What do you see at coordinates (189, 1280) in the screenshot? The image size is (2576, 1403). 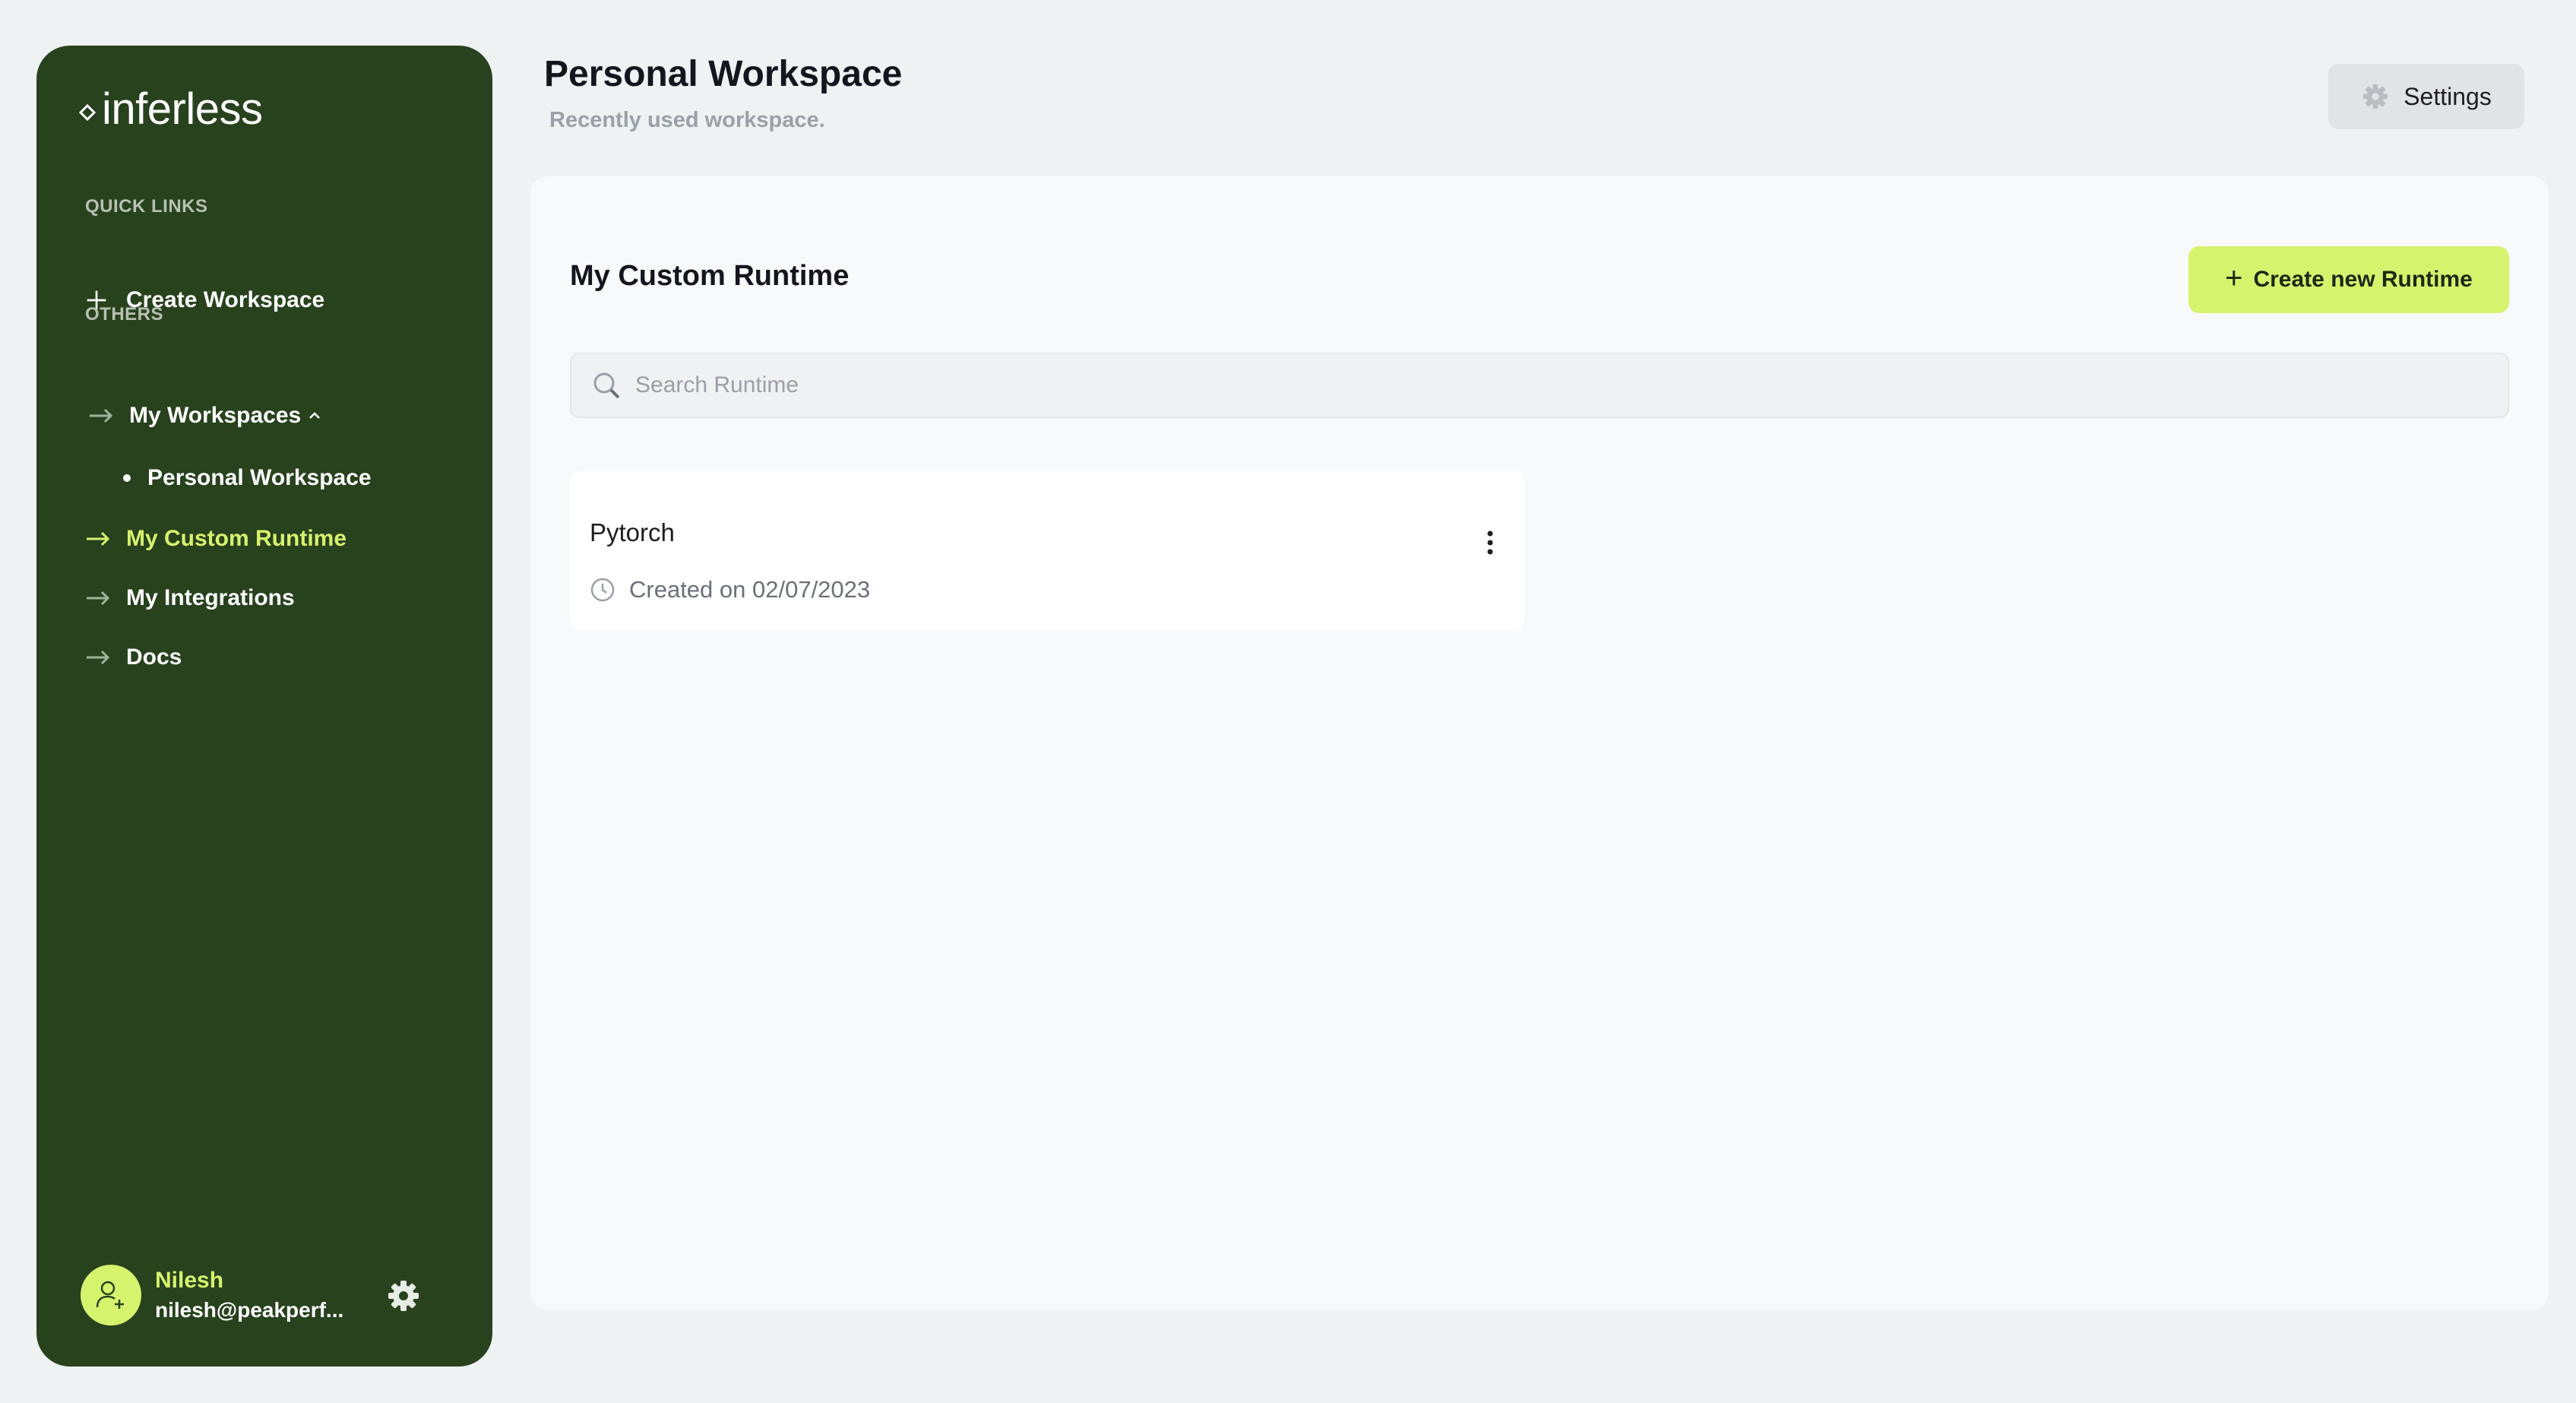 I see `user-name: Nilesh` at bounding box center [189, 1280].